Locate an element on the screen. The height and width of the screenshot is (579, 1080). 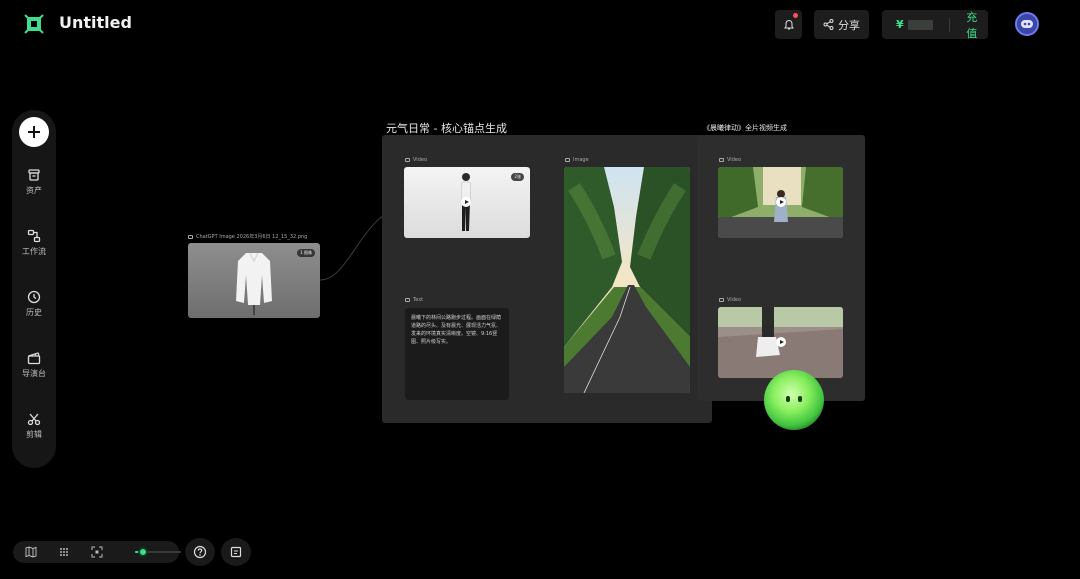
video-count-badge: 2张 is located at coordinates (517, 177).